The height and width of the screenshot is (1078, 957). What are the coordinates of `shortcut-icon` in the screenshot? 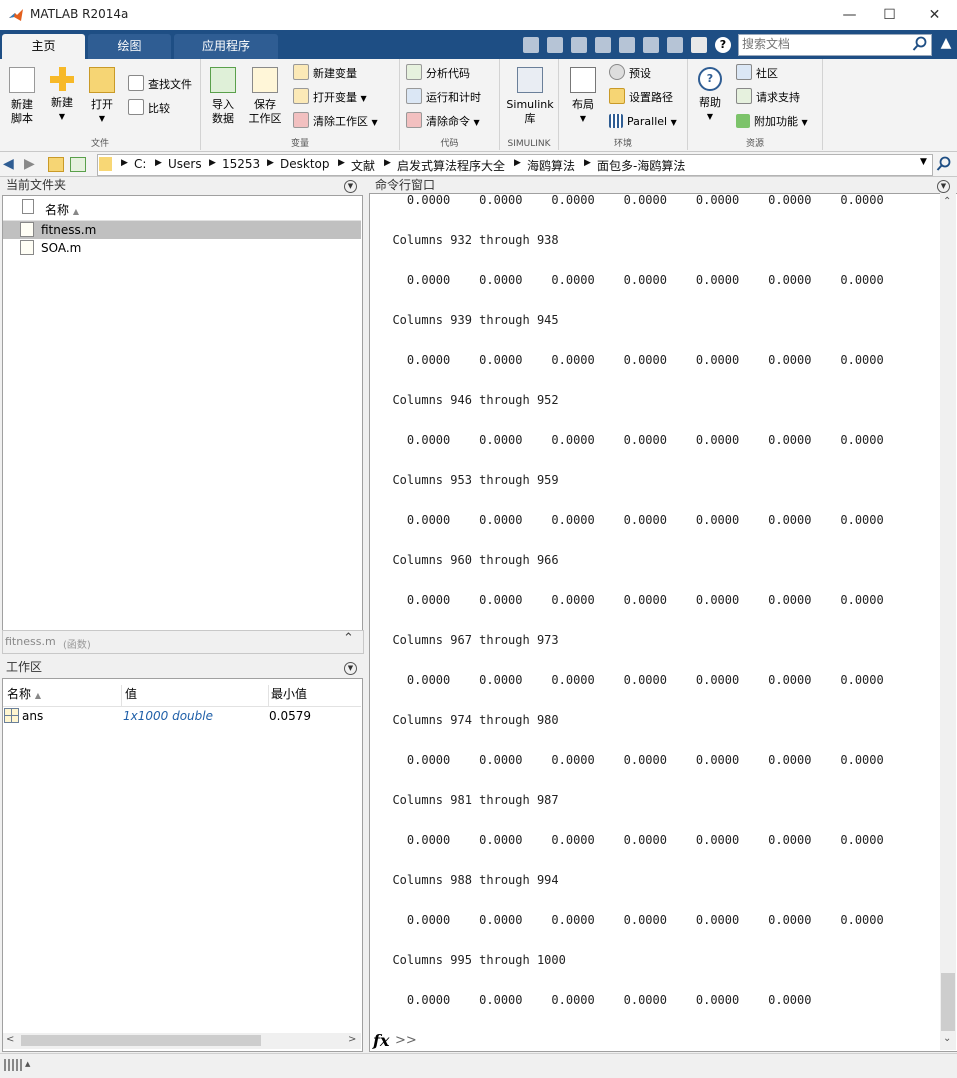 It's located at (531, 45).